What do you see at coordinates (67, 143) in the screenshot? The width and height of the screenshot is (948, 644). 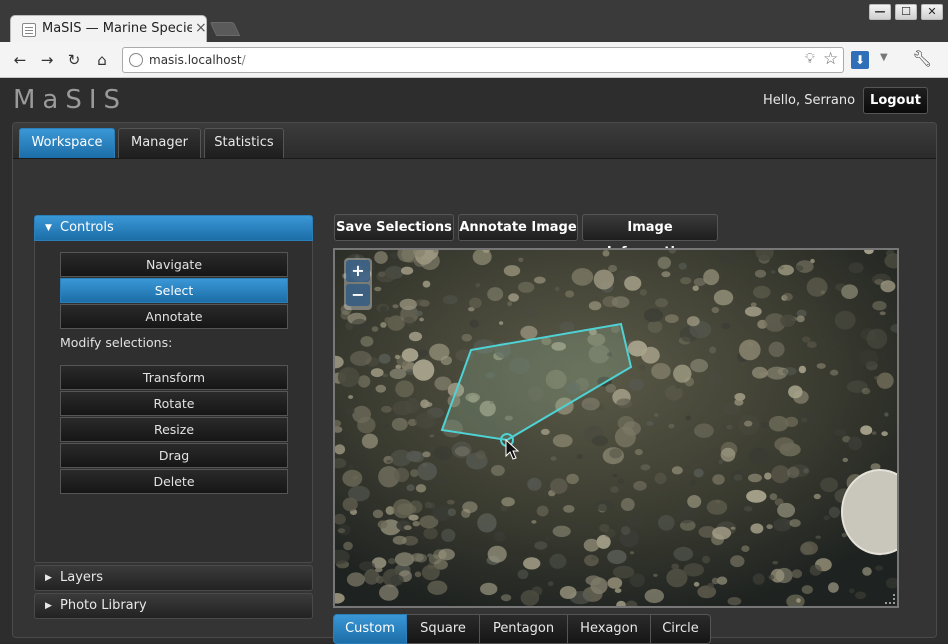 I see `tab-workspace: Workspace` at bounding box center [67, 143].